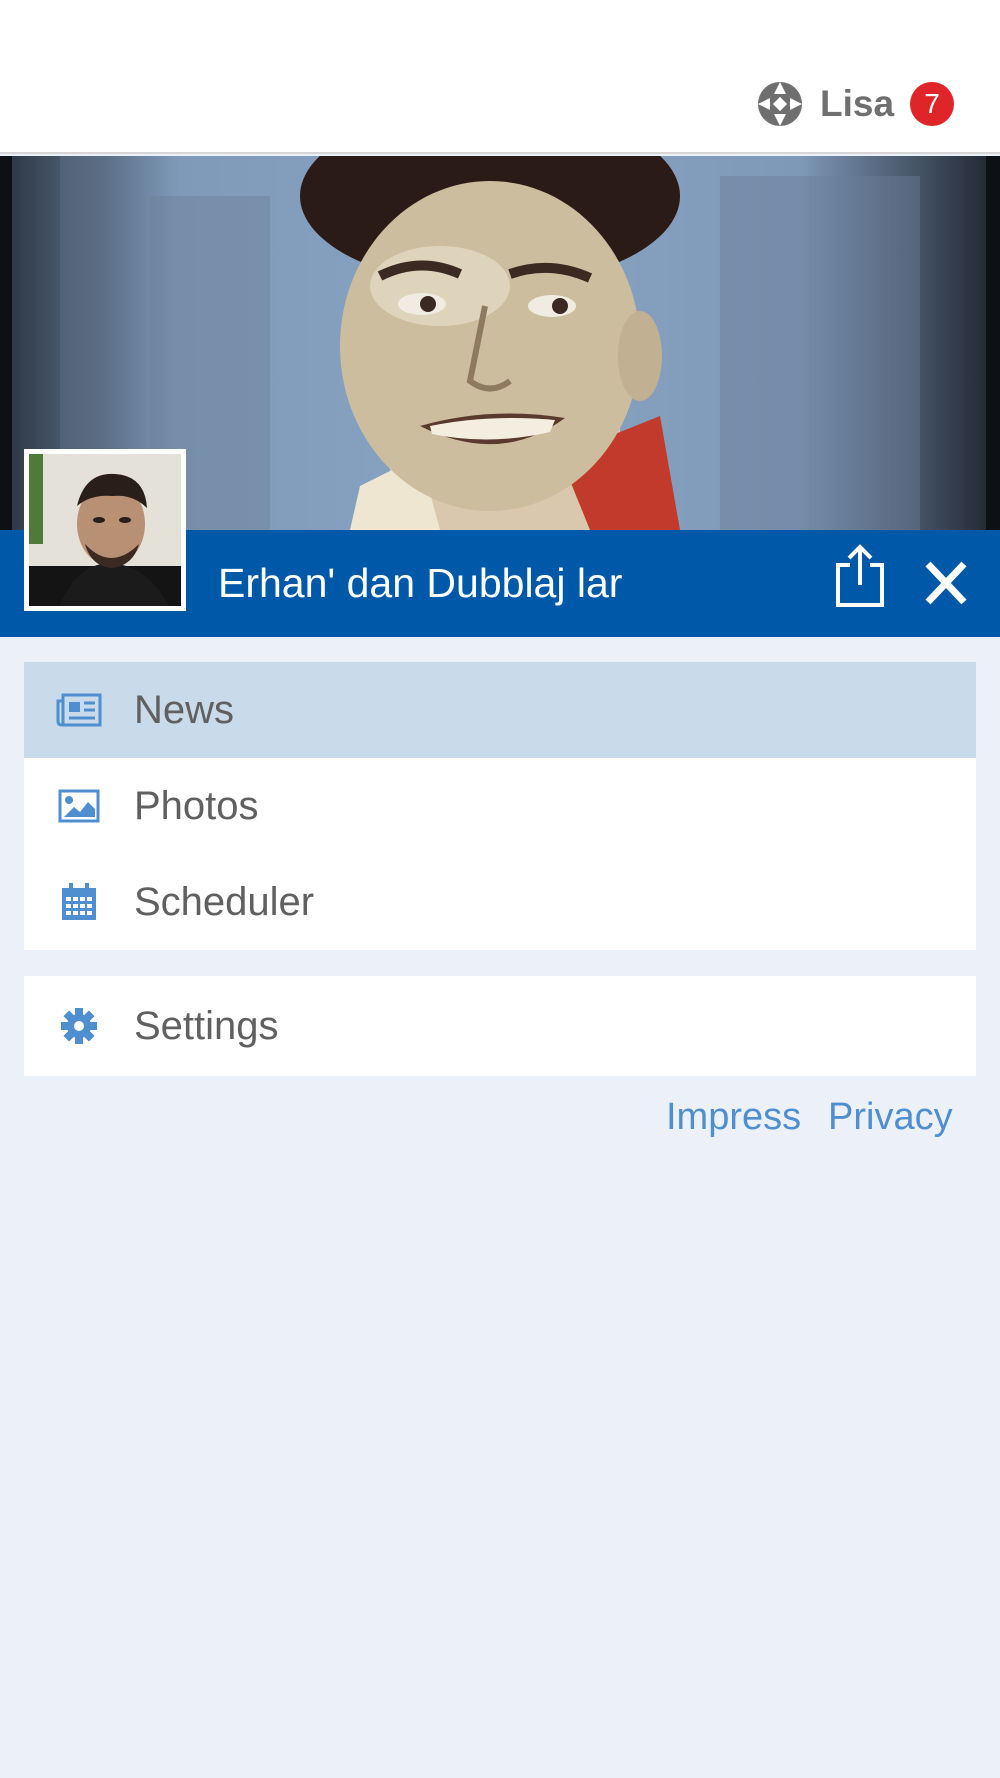 The height and width of the screenshot is (1778, 1000). Describe the element at coordinates (500, 77) in the screenshot. I see `top-bar: Lisa 7` at that location.